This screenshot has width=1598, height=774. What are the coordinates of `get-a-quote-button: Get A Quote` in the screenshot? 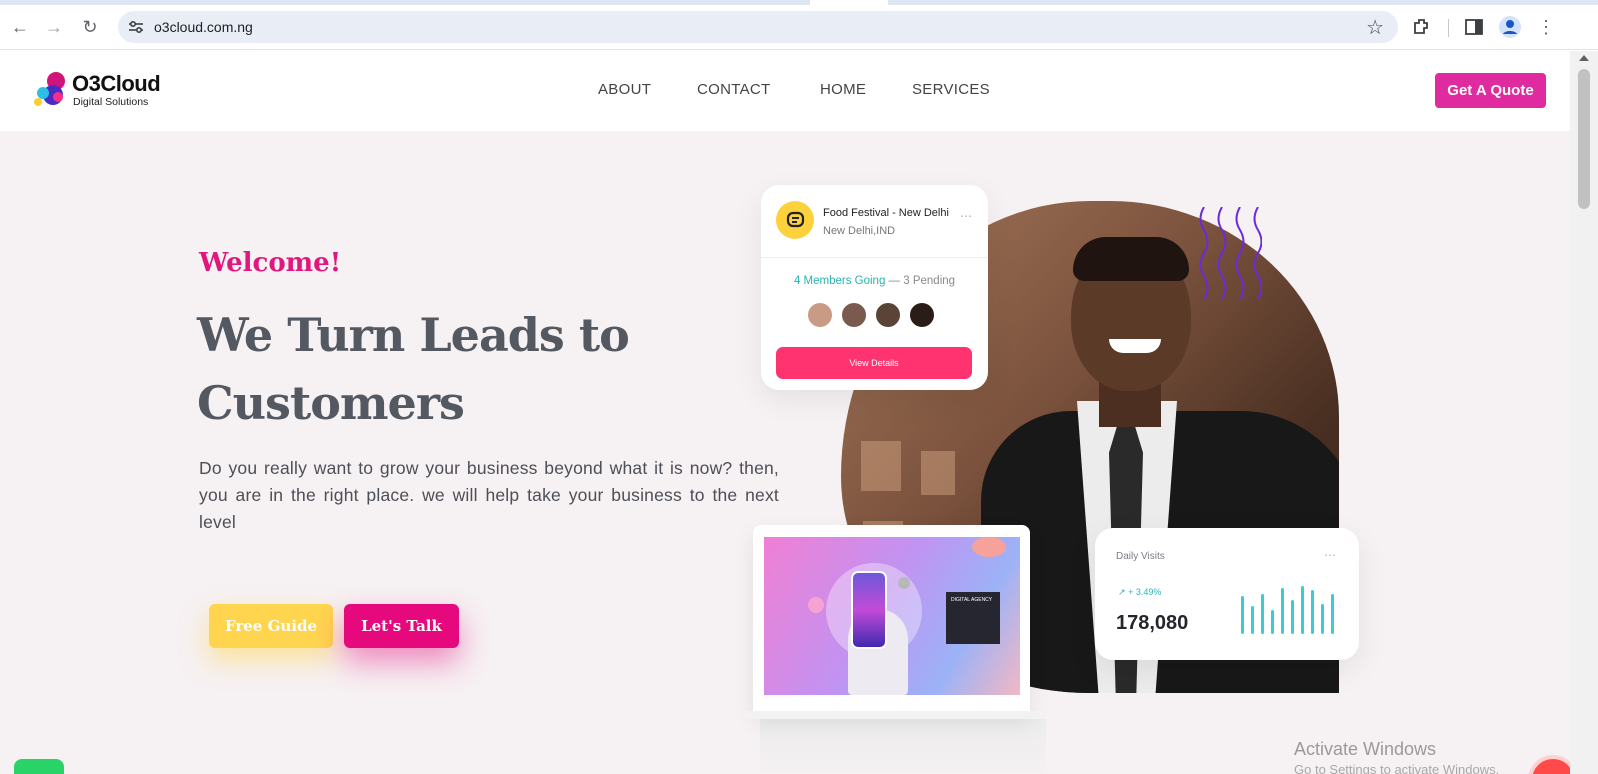 It's located at (1490, 90).